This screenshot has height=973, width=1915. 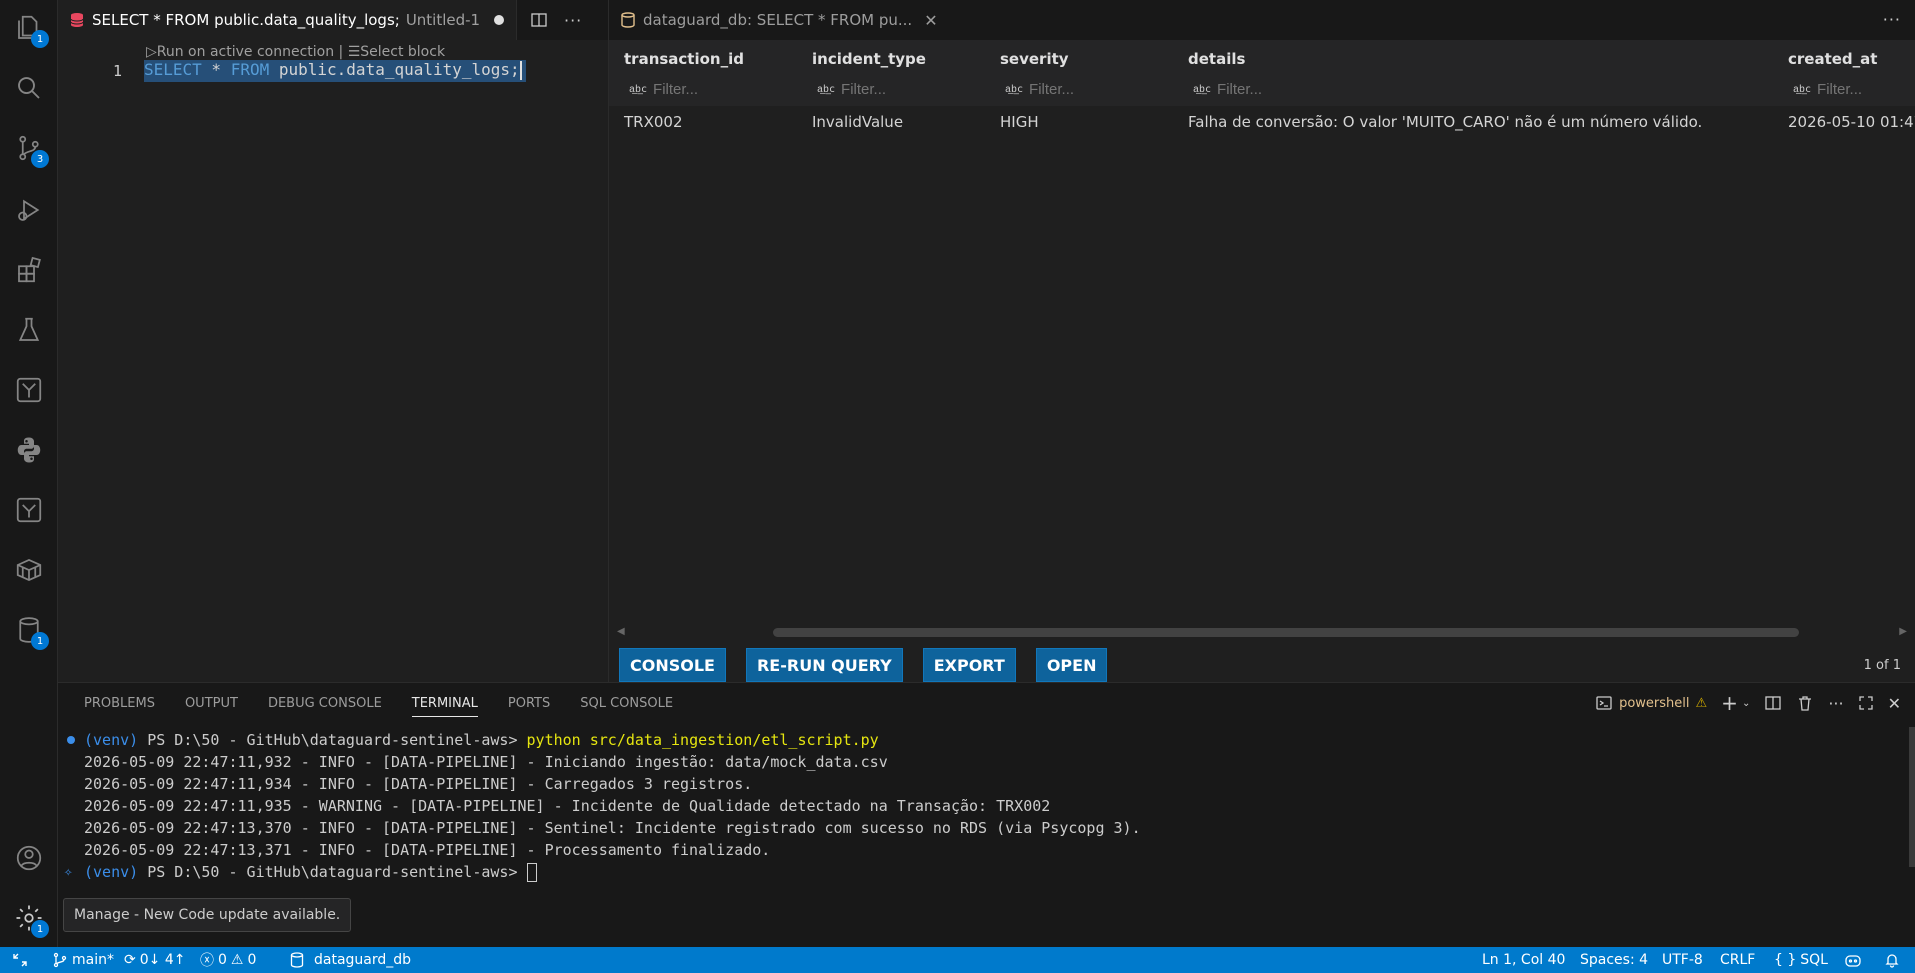 What do you see at coordinates (703, 73) in the screenshot?
I see `column-header: transaction_id a͟b͟c` at bounding box center [703, 73].